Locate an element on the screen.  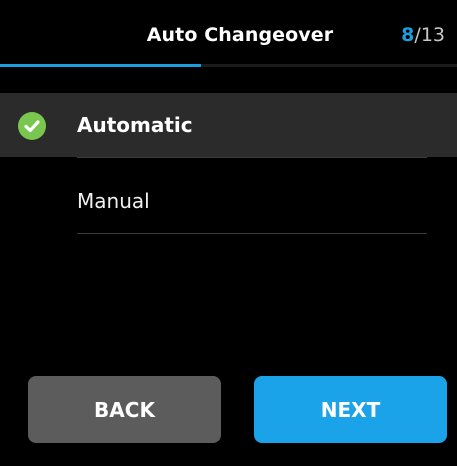
option-label: Manual is located at coordinates (113, 201).